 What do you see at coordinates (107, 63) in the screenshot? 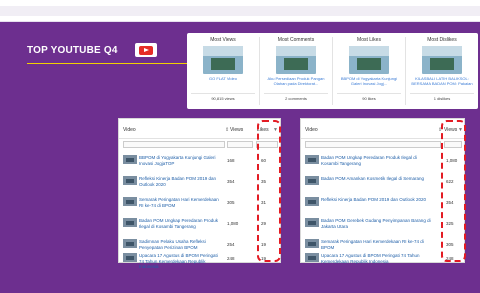
I see `title-underline` at bounding box center [107, 63].